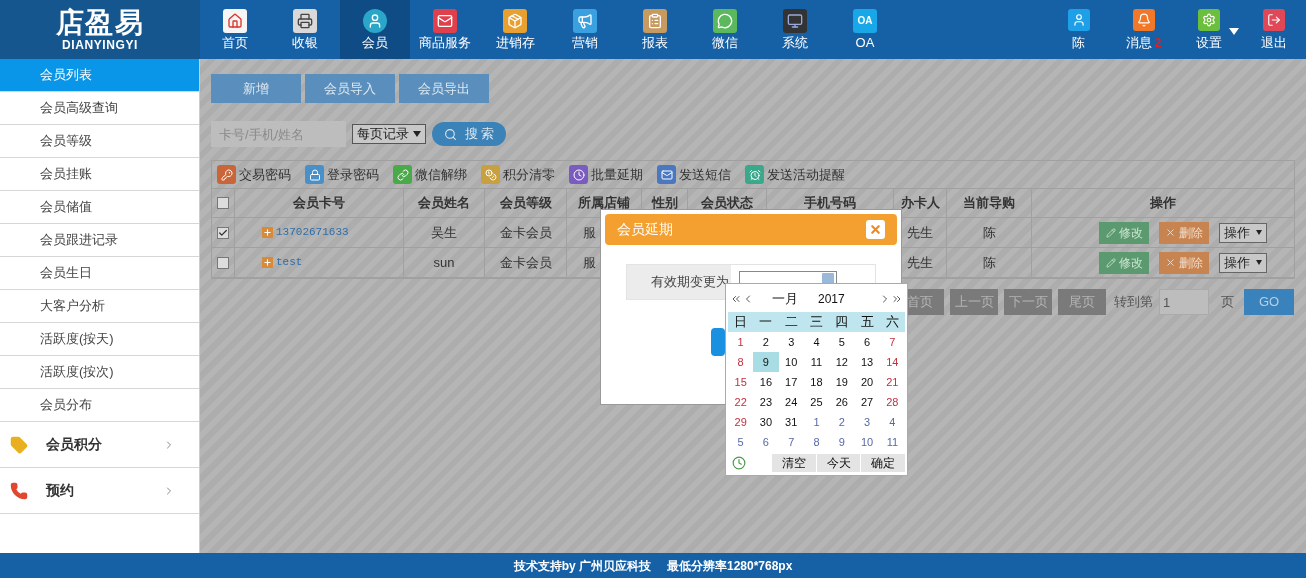 The image size is (1306, 578). Describe the element at coordinates (865, 29) in the screenshot. I see `nav-item: OA OA` at that location.